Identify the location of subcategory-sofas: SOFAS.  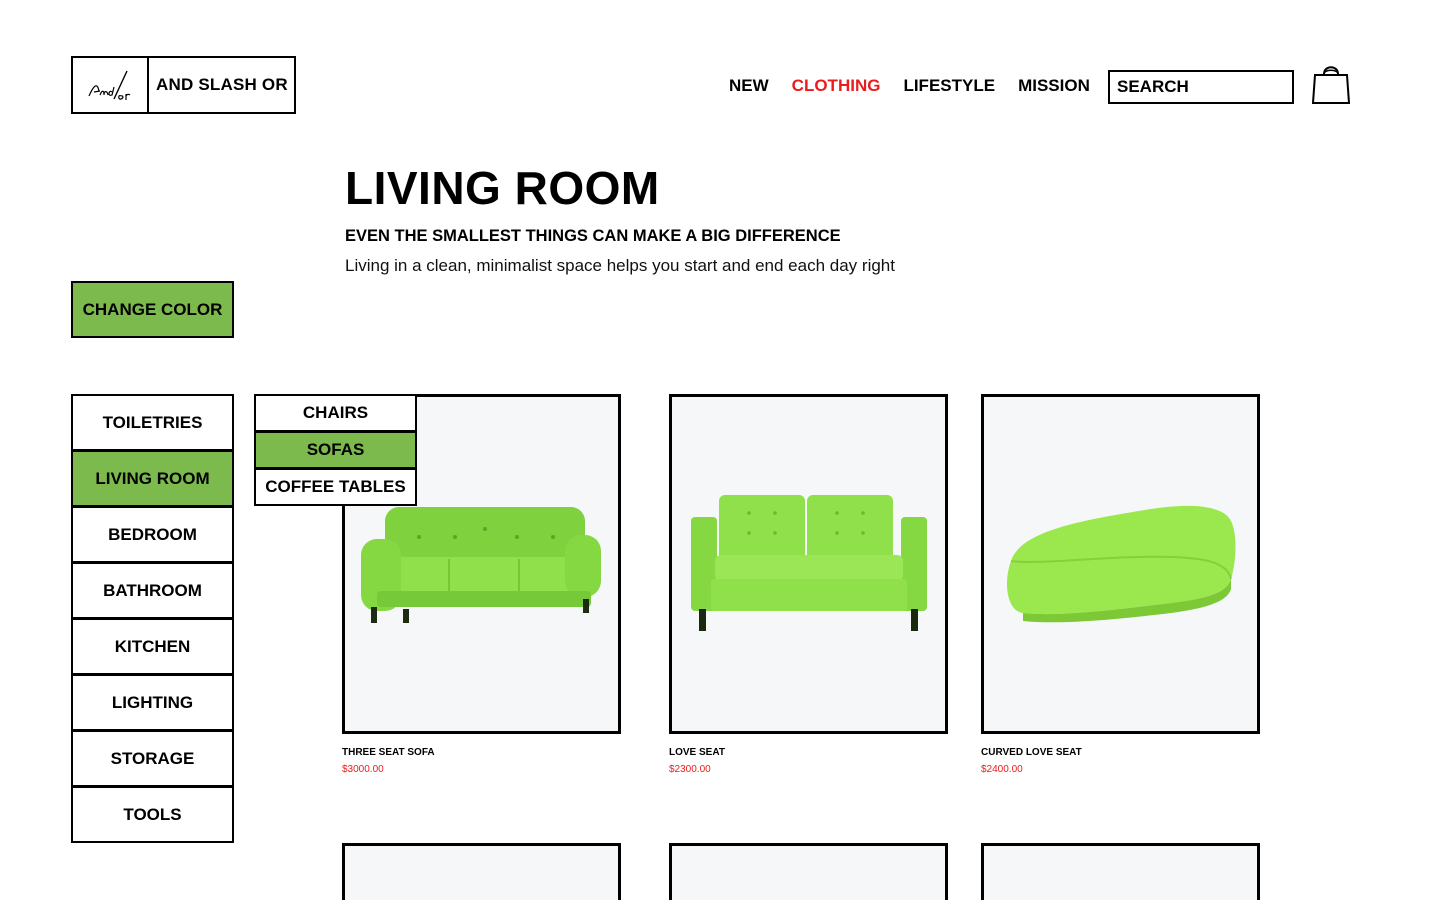
(335, 450).